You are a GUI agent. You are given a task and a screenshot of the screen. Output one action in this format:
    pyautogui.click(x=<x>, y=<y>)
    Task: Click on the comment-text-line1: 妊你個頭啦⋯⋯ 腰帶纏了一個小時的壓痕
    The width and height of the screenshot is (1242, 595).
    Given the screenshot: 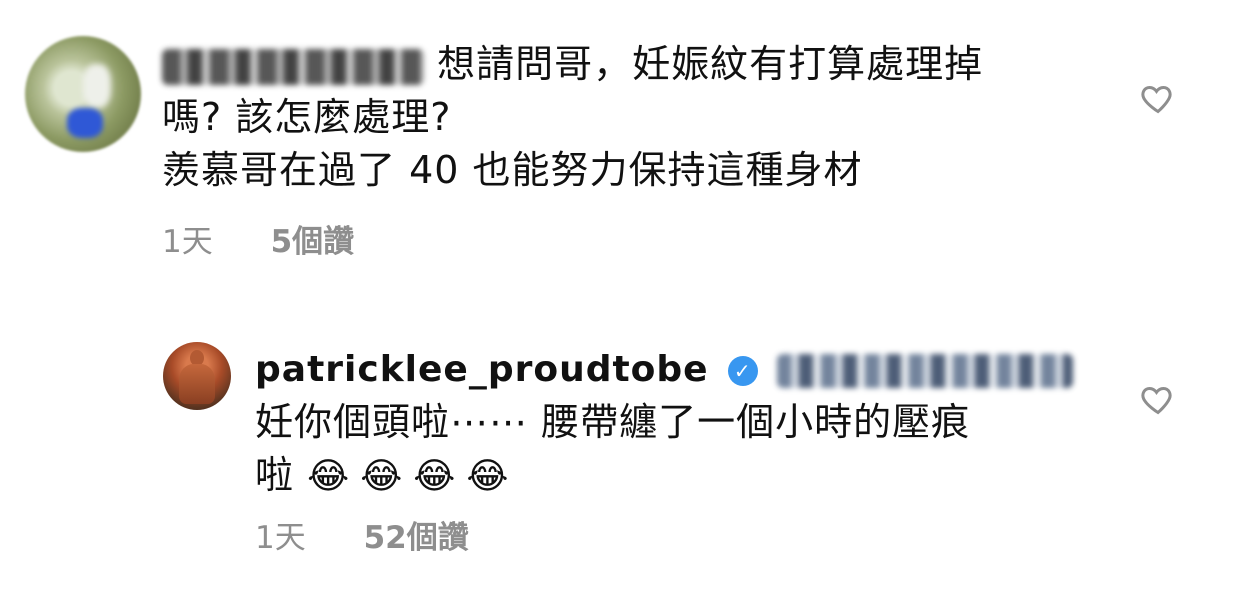 What is the action you would take?
    pyautogui.click(x=613, y=422)
    